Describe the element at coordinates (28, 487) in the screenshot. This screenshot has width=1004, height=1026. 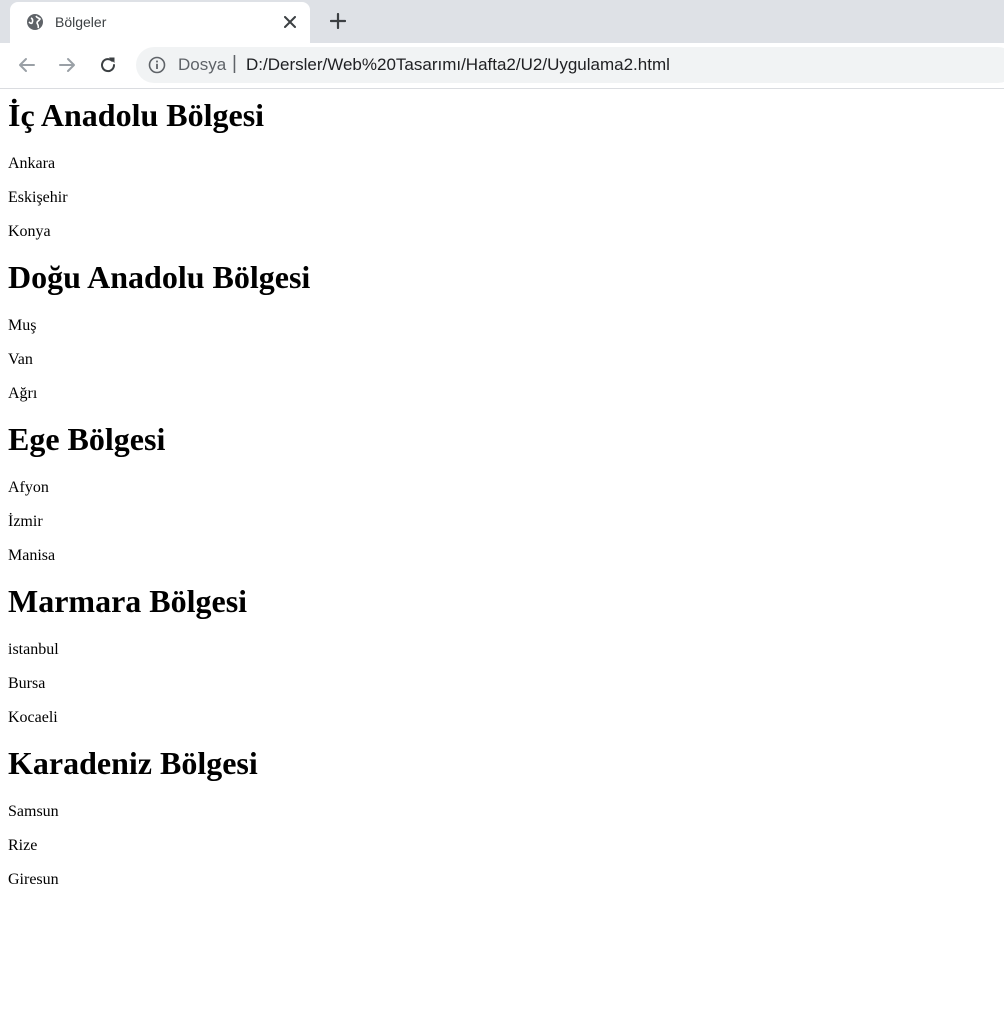
I see `city-item: Afyon` at that location.